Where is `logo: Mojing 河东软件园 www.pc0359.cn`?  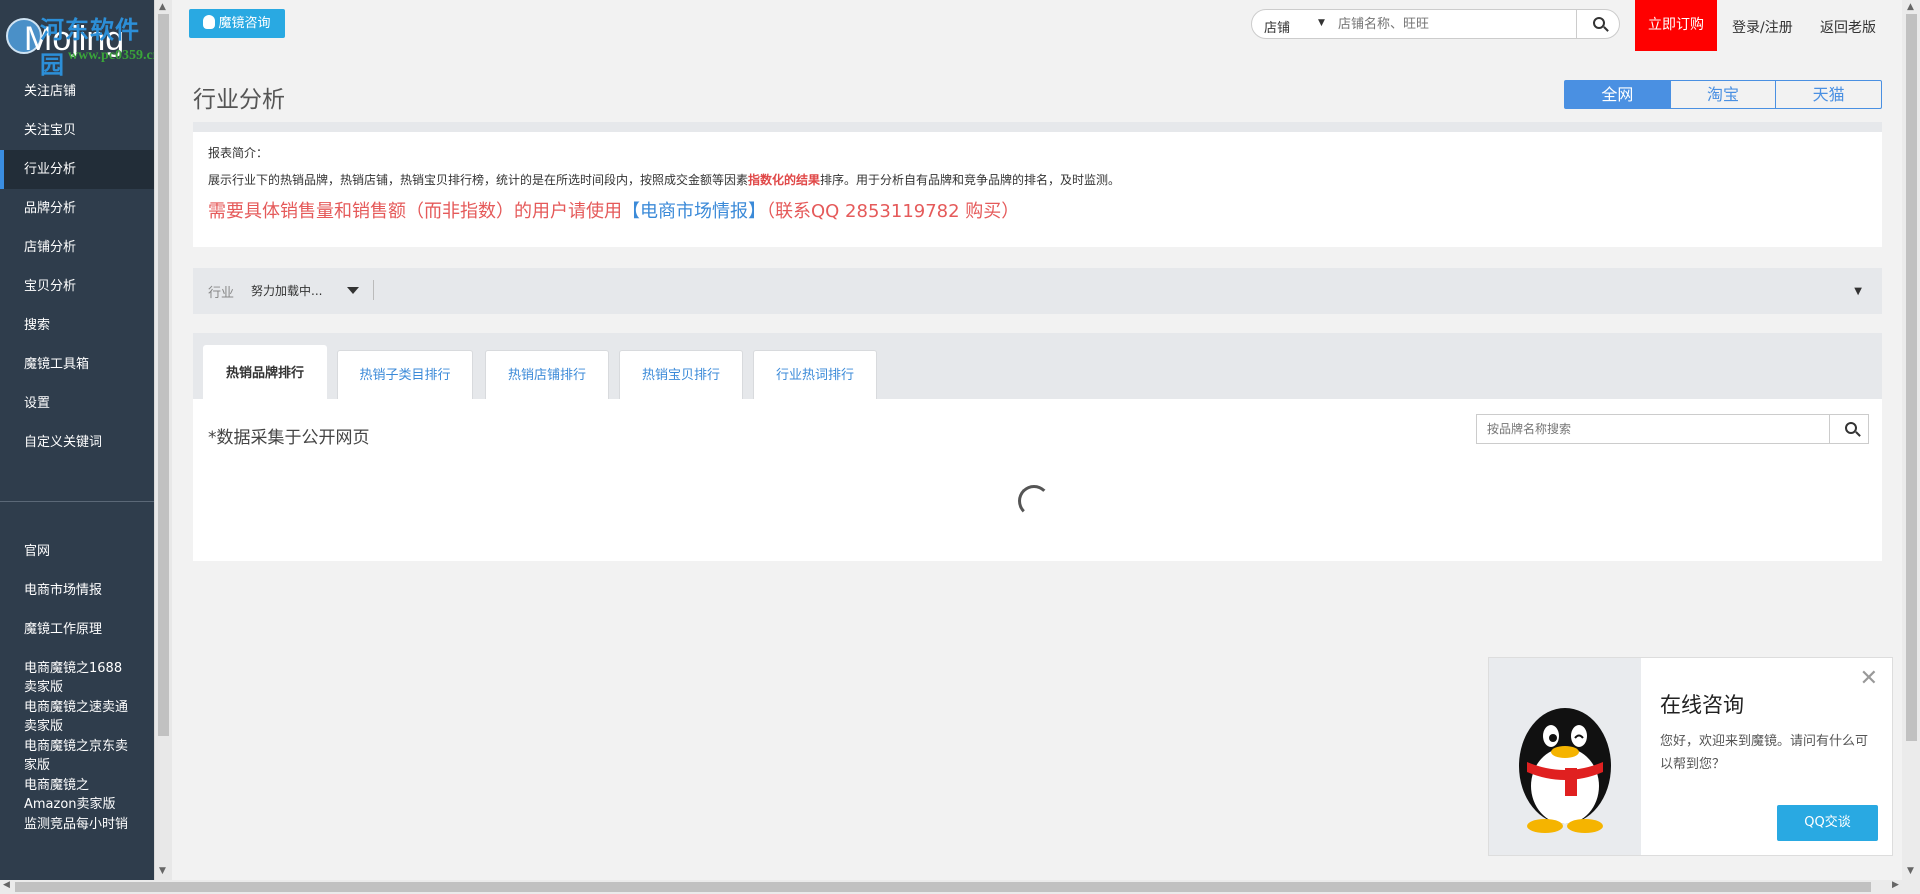
logo: Mojing 河东软件园 www.pc0359.cn is located at coordinates (77, 39).